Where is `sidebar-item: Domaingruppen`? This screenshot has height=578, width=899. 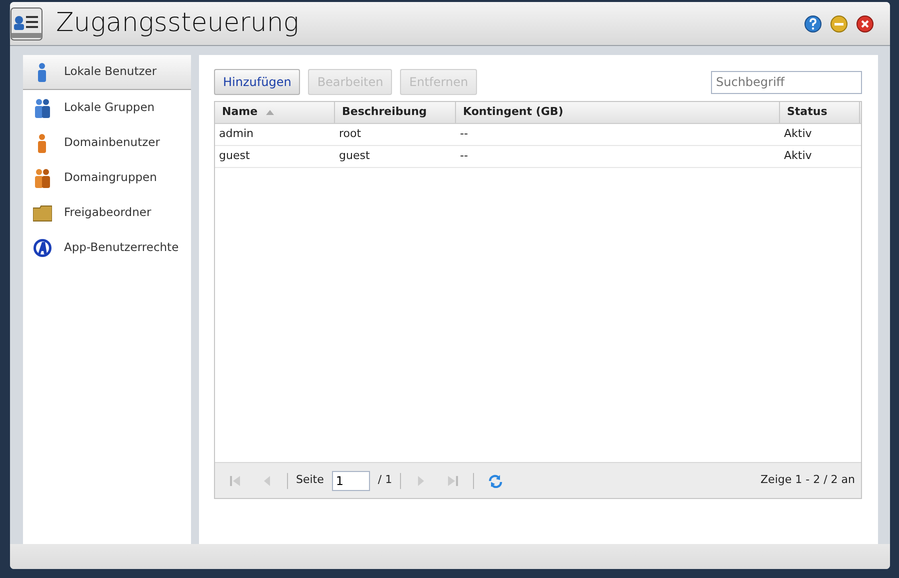
sidebar-item: Domaingruppen is located at coordinates (107, 177).